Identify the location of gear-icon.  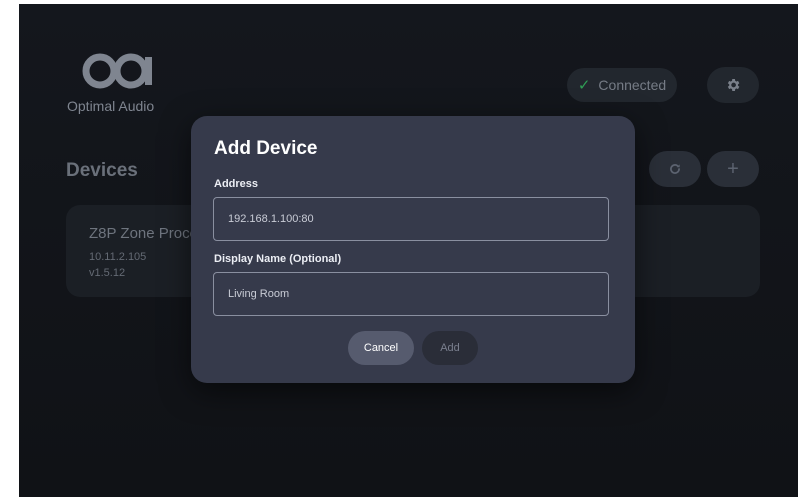
(733, 85).